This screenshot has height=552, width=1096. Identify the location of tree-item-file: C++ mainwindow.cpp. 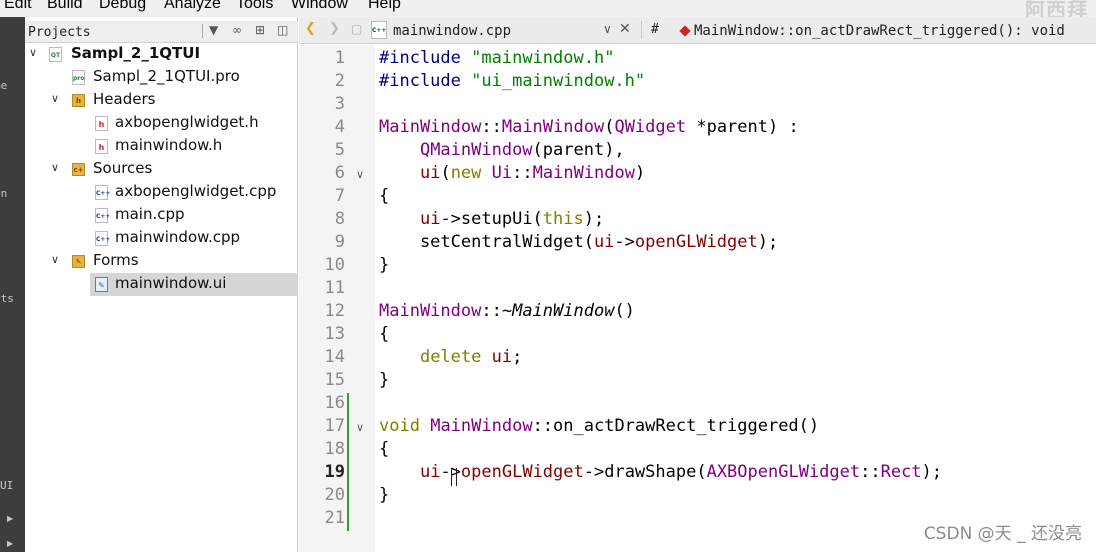
(161, 238).